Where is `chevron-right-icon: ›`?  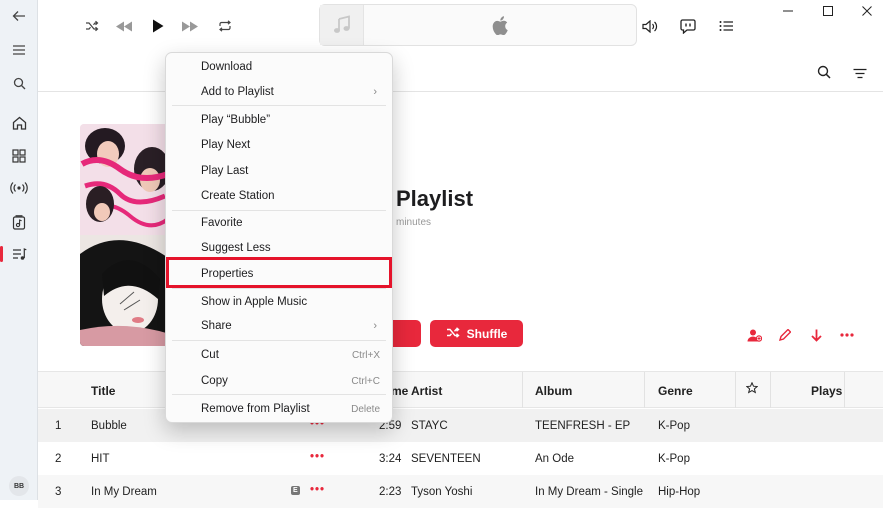 chevron-right-icon: › is located at coordinates (375, 92).